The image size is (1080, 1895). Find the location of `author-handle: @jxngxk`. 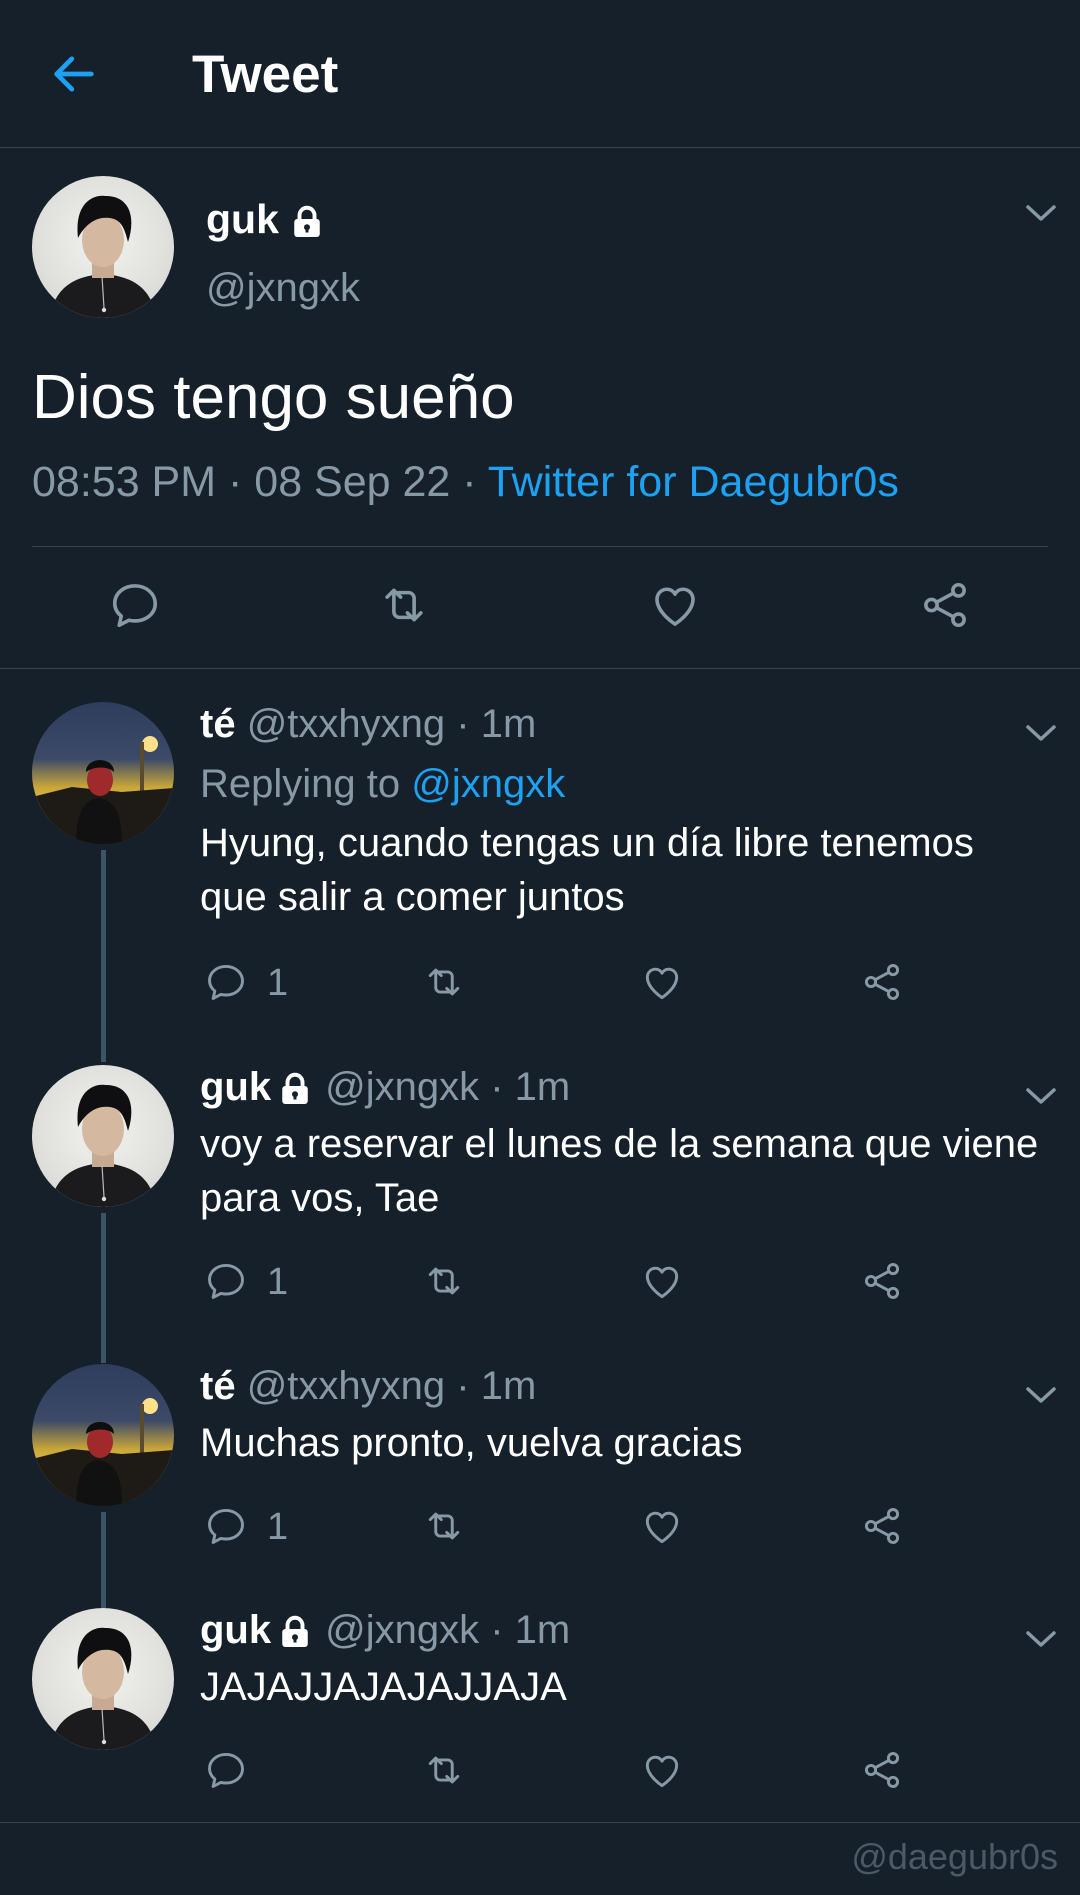

author-handle: @jxngxk is located at coordinates (283, 288).